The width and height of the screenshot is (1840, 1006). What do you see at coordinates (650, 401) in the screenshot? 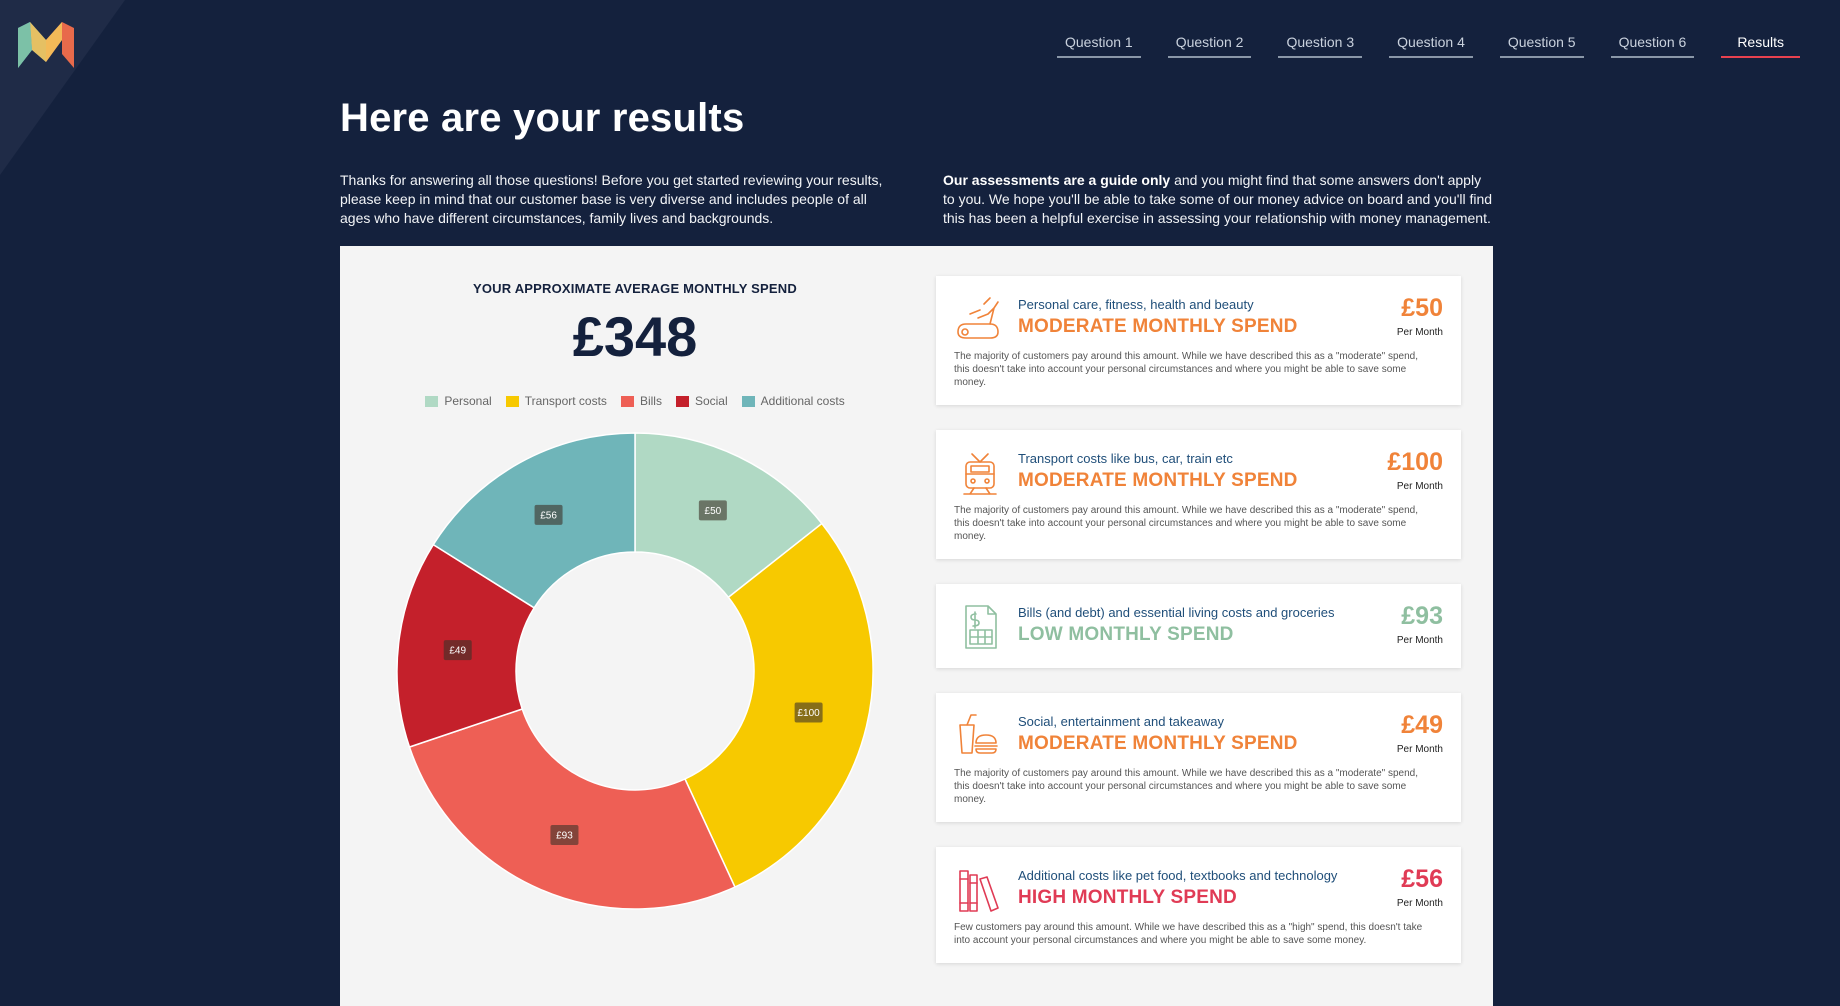
I see `legend-label: Bills` at bounding box center [650, 401].